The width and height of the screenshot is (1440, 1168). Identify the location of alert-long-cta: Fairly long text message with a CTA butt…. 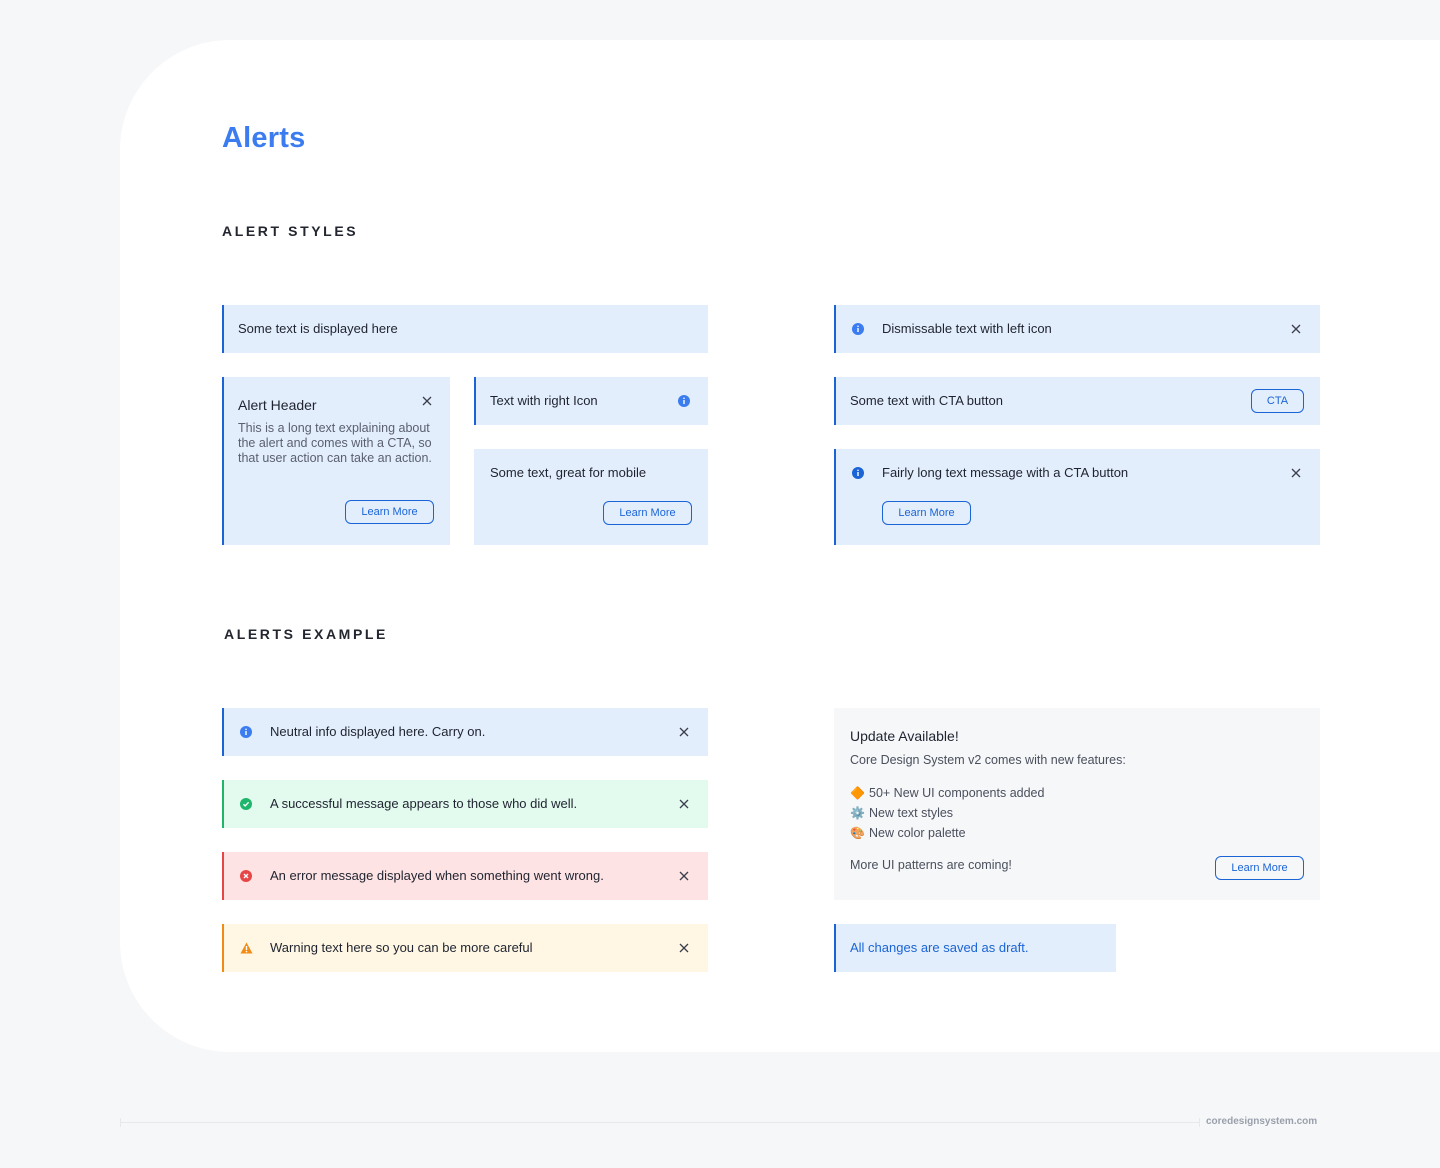
(1077, 497).